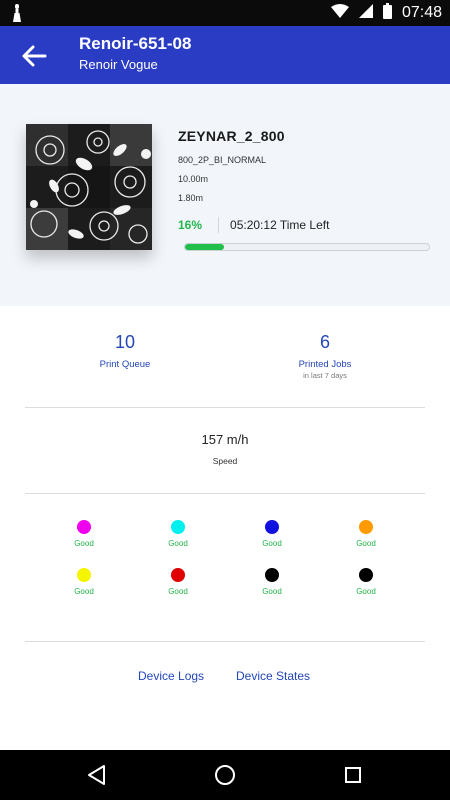 This screenshot has width=450, height=800. I want to click on print-queue-stat: 10 Print Queue, so click(125, 351).